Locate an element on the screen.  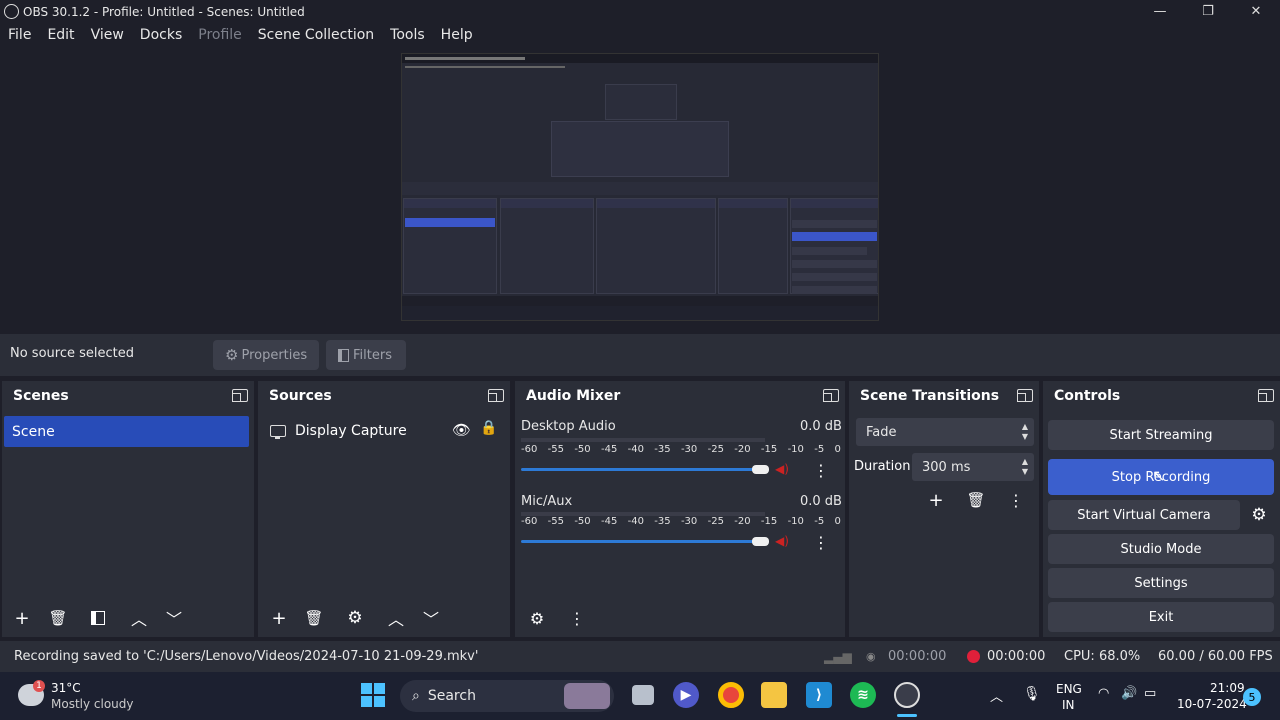
transition-select: Fade ▲ ▼ is located at coordinates (945, 432).